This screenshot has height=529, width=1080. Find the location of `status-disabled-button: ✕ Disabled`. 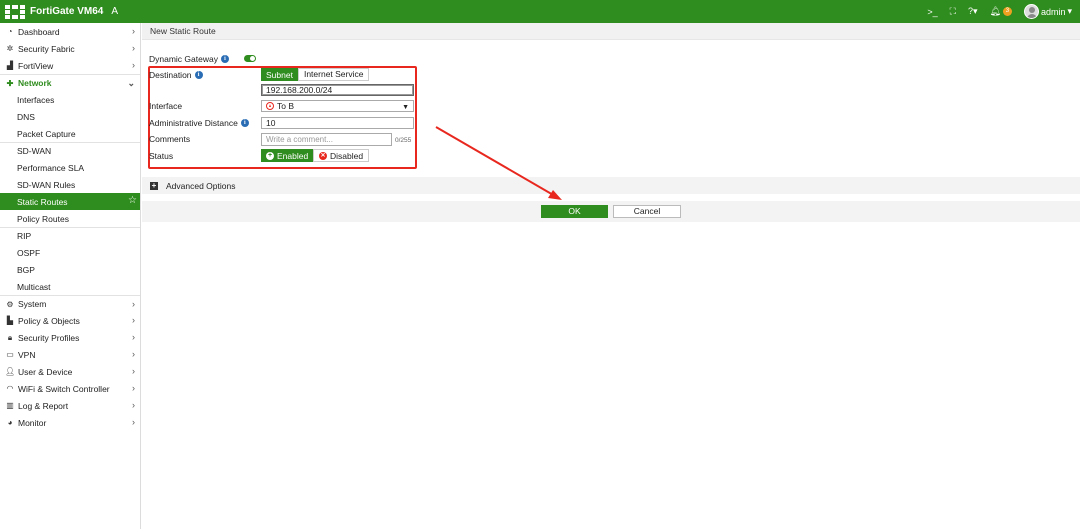

status-disabled-button: ✕ Disabled is located at coordinates (341, 155).